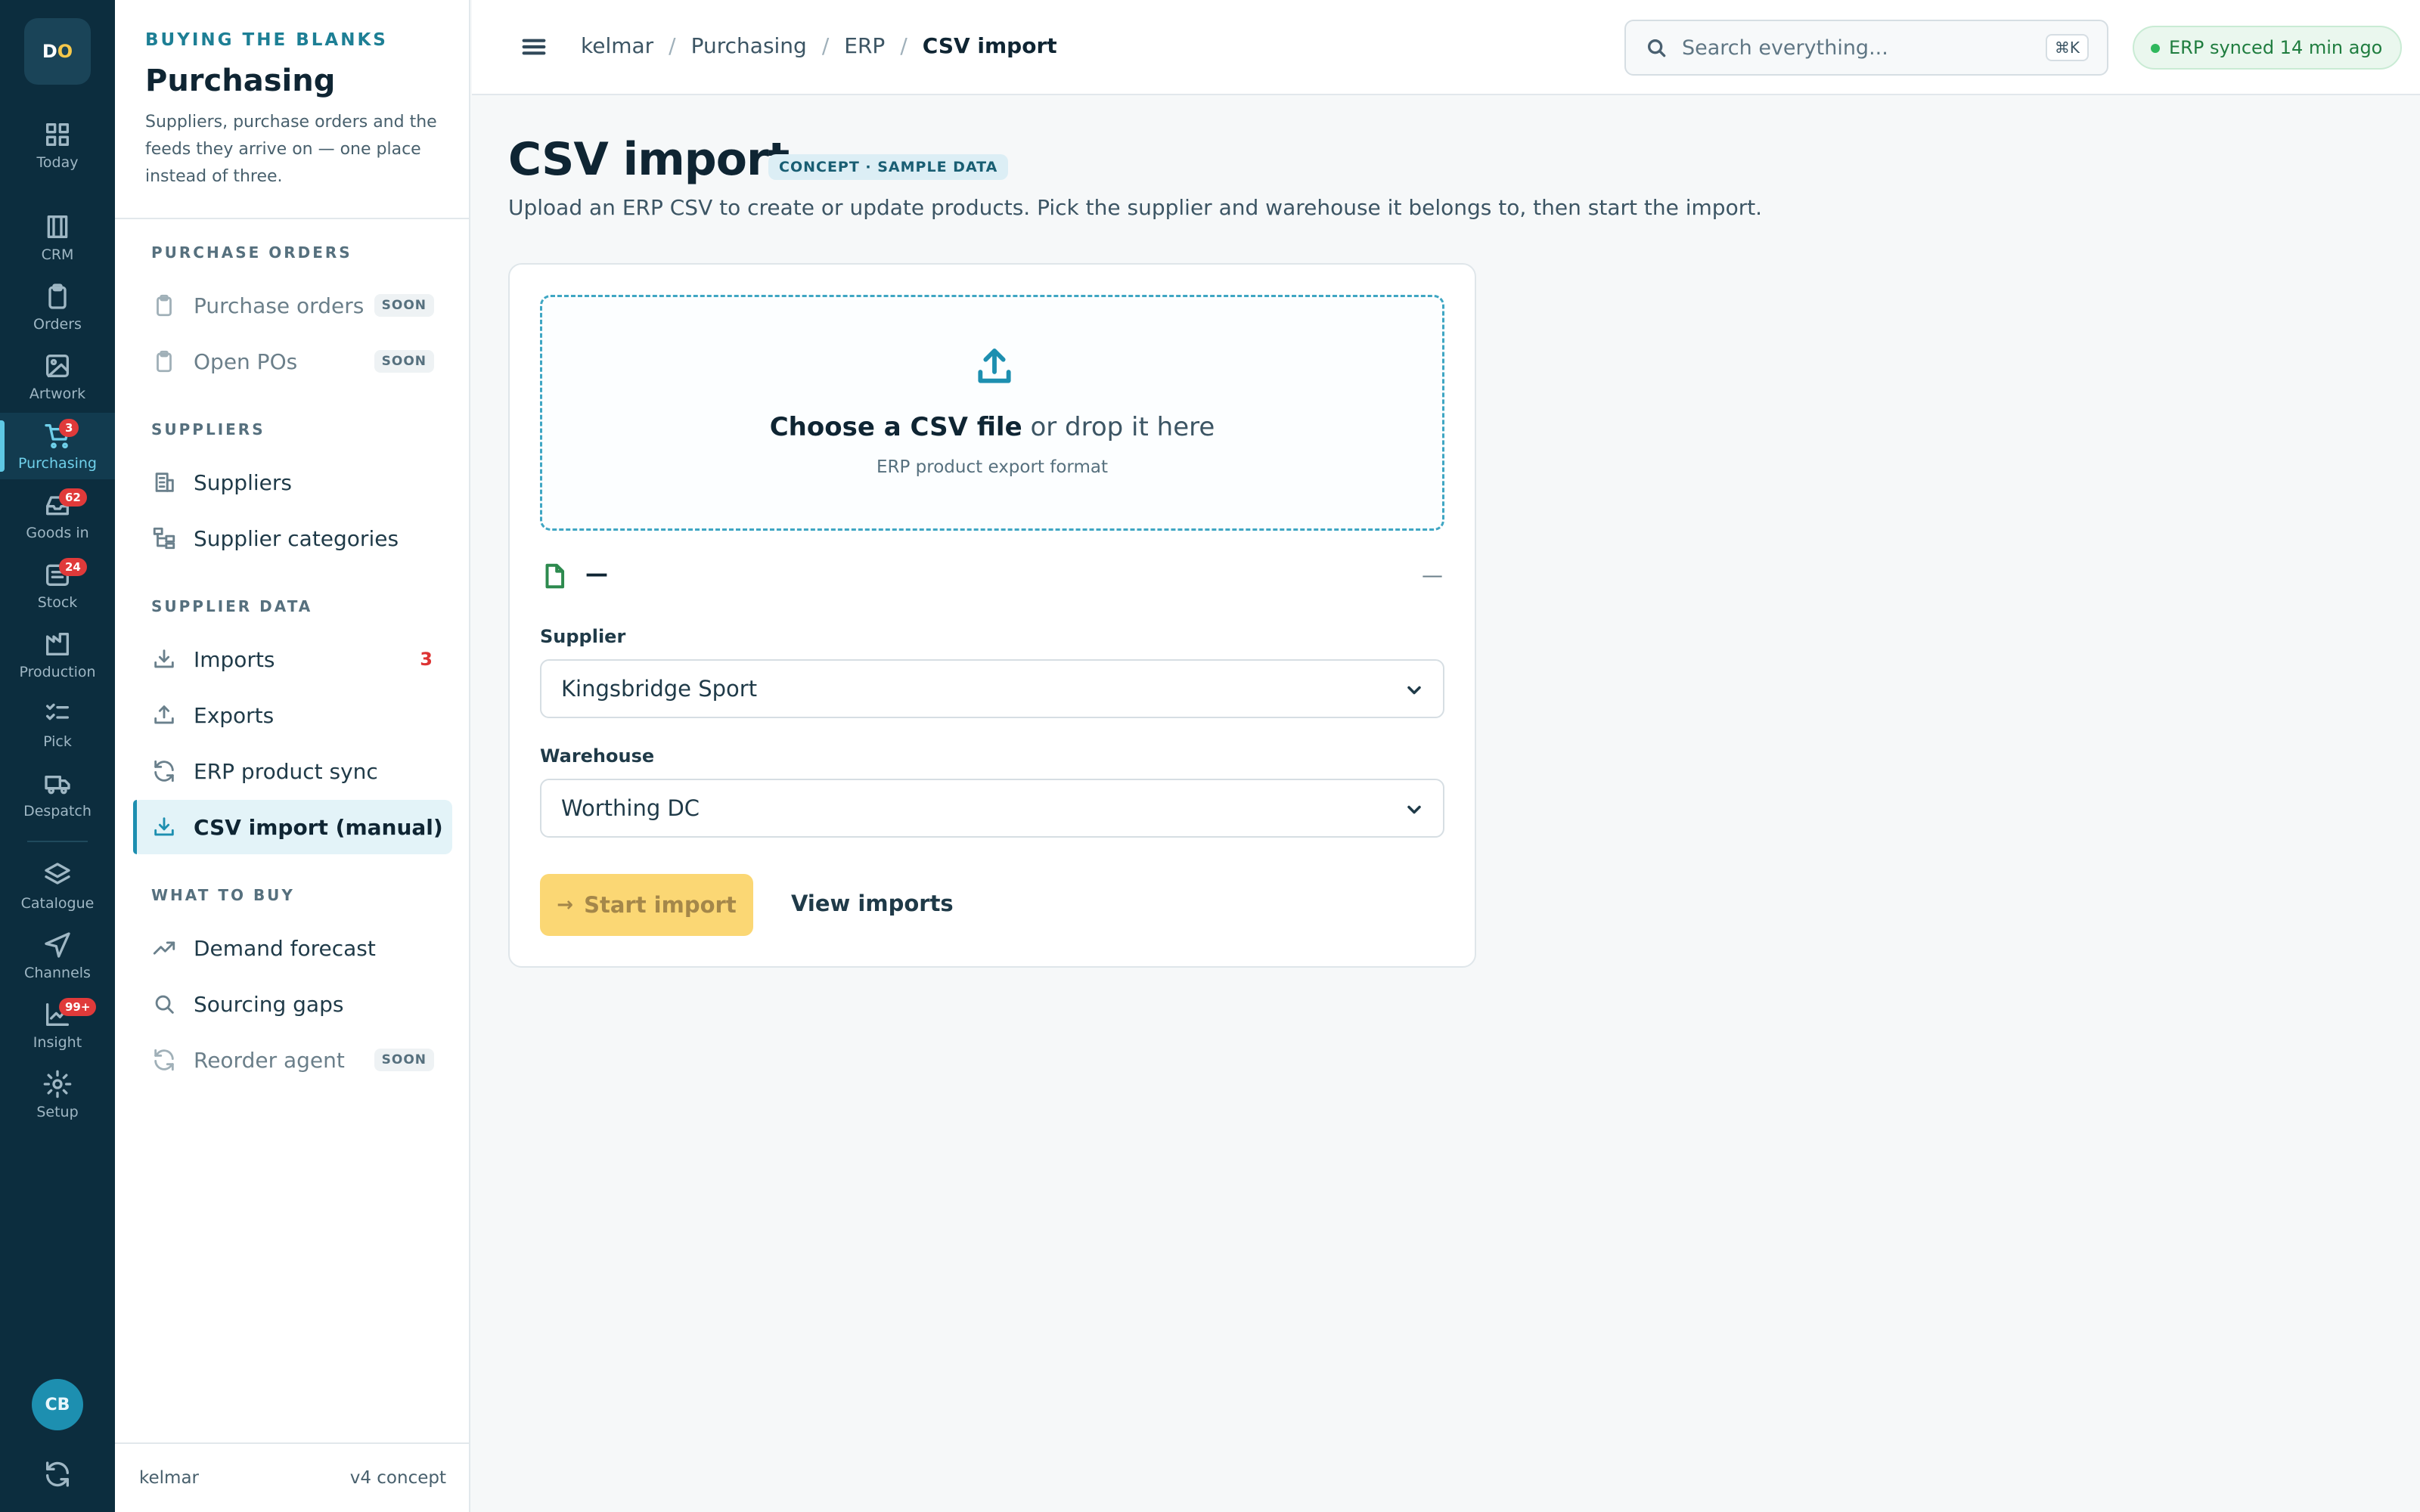  What do you see at coordinates (164, 658) in the screenshot?
I see `download-icon` at bounding box center [164, 658].